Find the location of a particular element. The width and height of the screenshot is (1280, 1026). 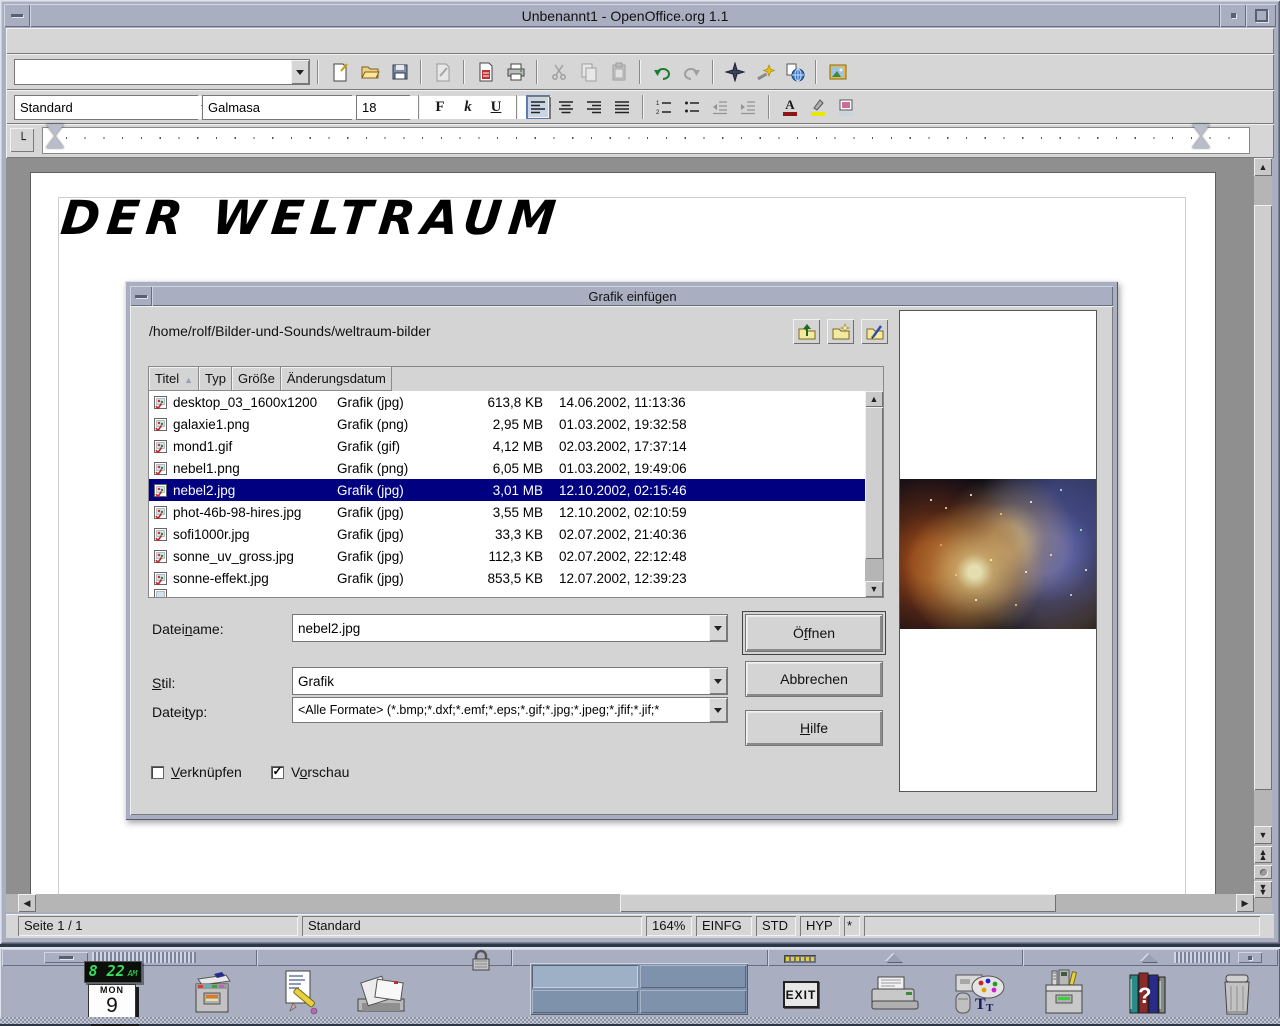

align-right-button is located at coordinates (594, 107).